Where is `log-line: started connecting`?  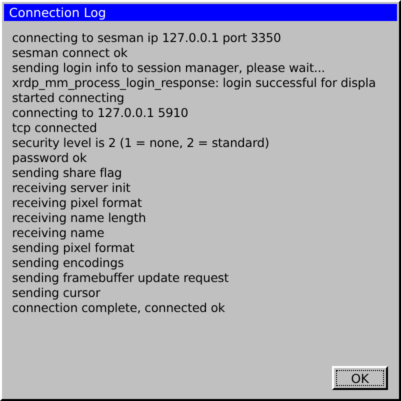
log-line: started connecting is located at coordinates (69, 98).